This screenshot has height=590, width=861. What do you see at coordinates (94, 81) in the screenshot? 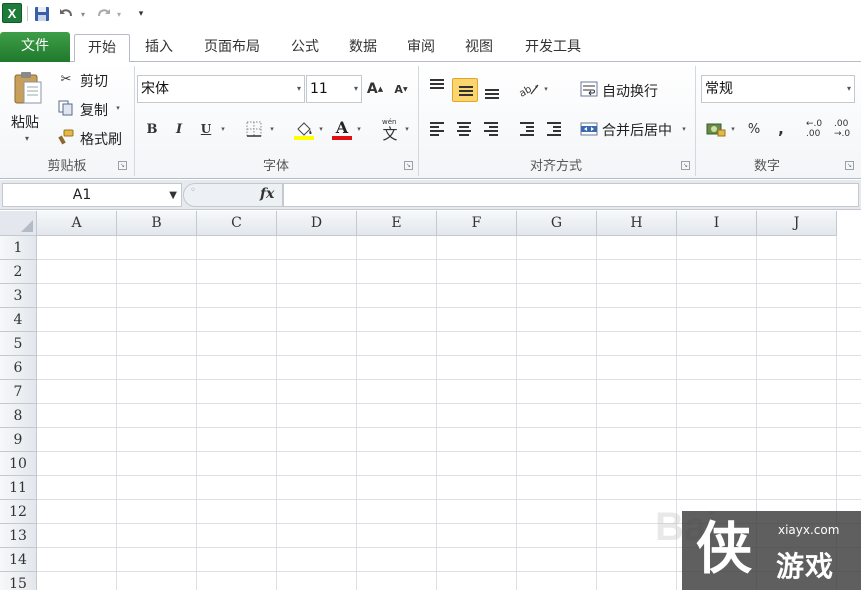
I see `cut-button: 剪切` at bounding box center [94, 81].